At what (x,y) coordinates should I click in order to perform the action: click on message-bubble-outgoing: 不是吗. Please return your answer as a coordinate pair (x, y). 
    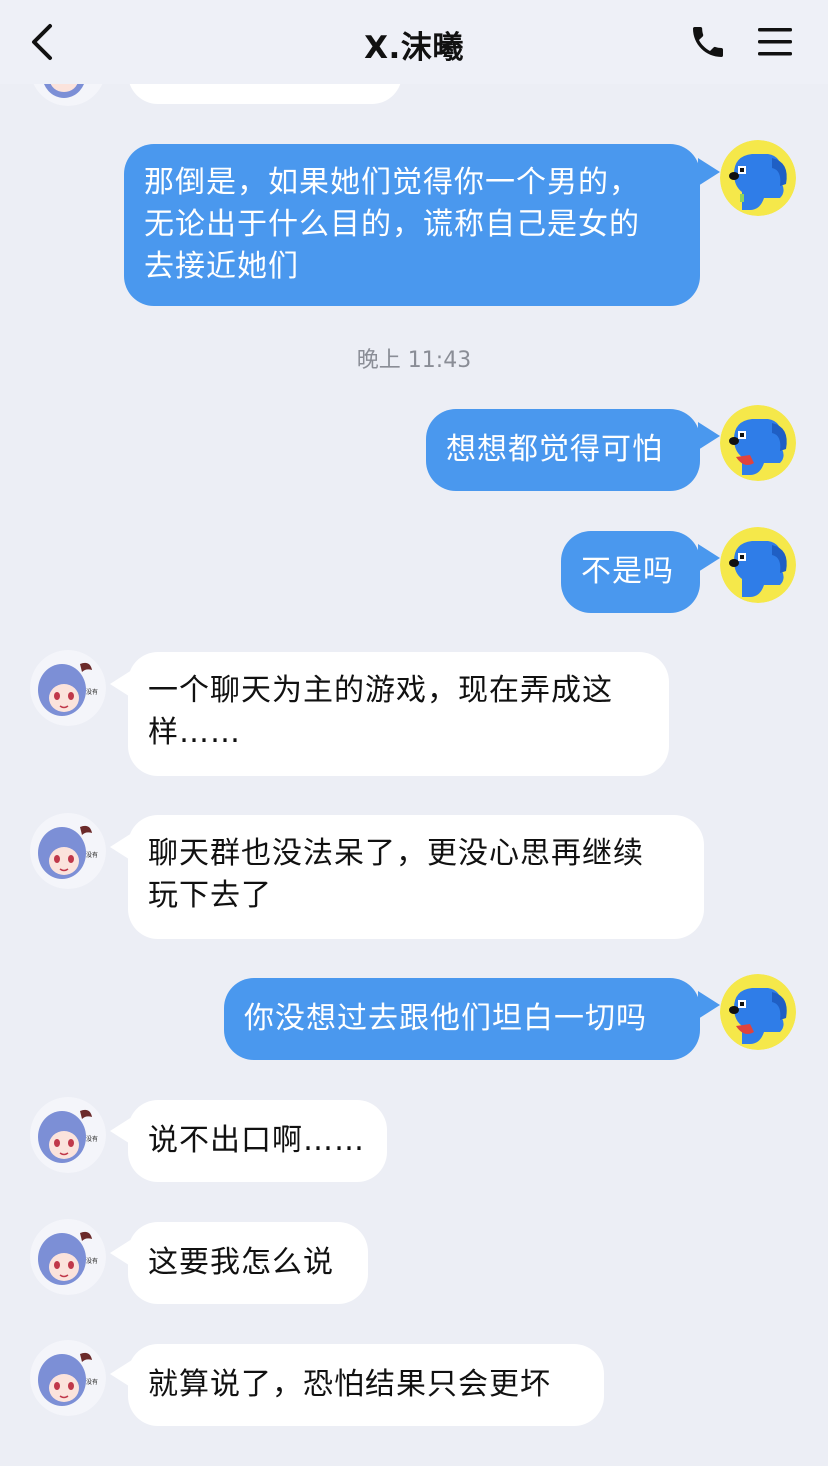
    Looking at the image, I should click on (630, 572).